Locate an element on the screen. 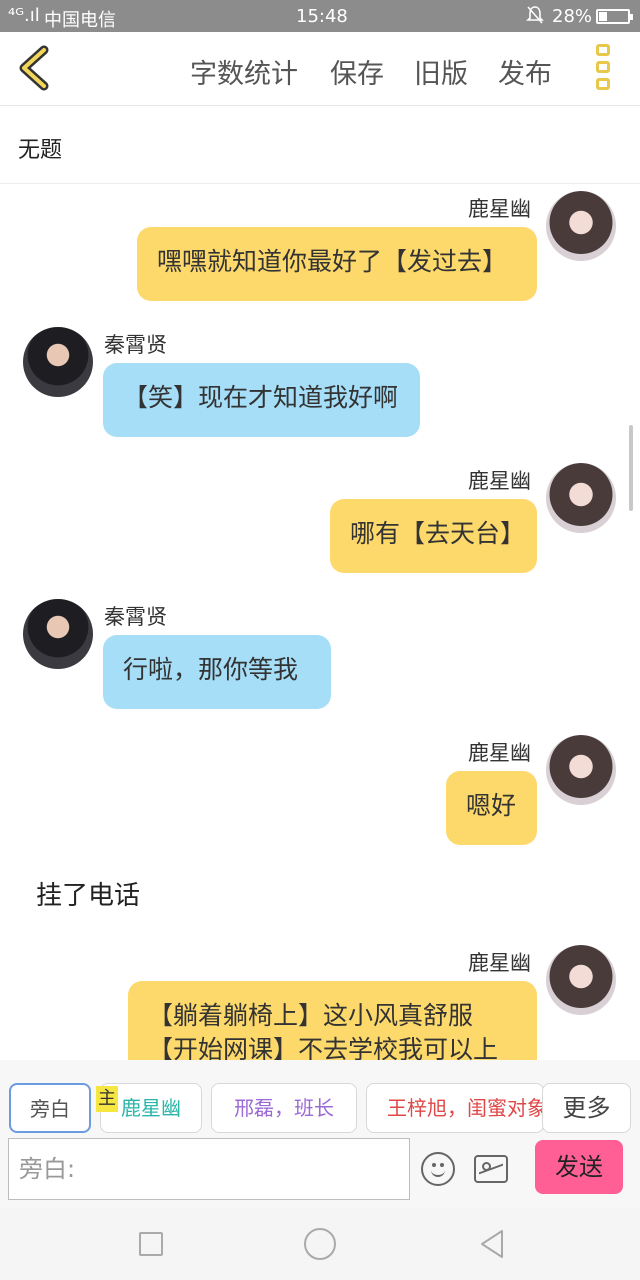 This screenshot has width=640, height=1280. clock: 15:48 is located at coordinates (322, 16).